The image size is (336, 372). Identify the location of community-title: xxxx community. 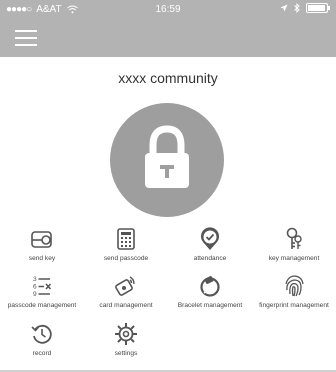
(168, 78).